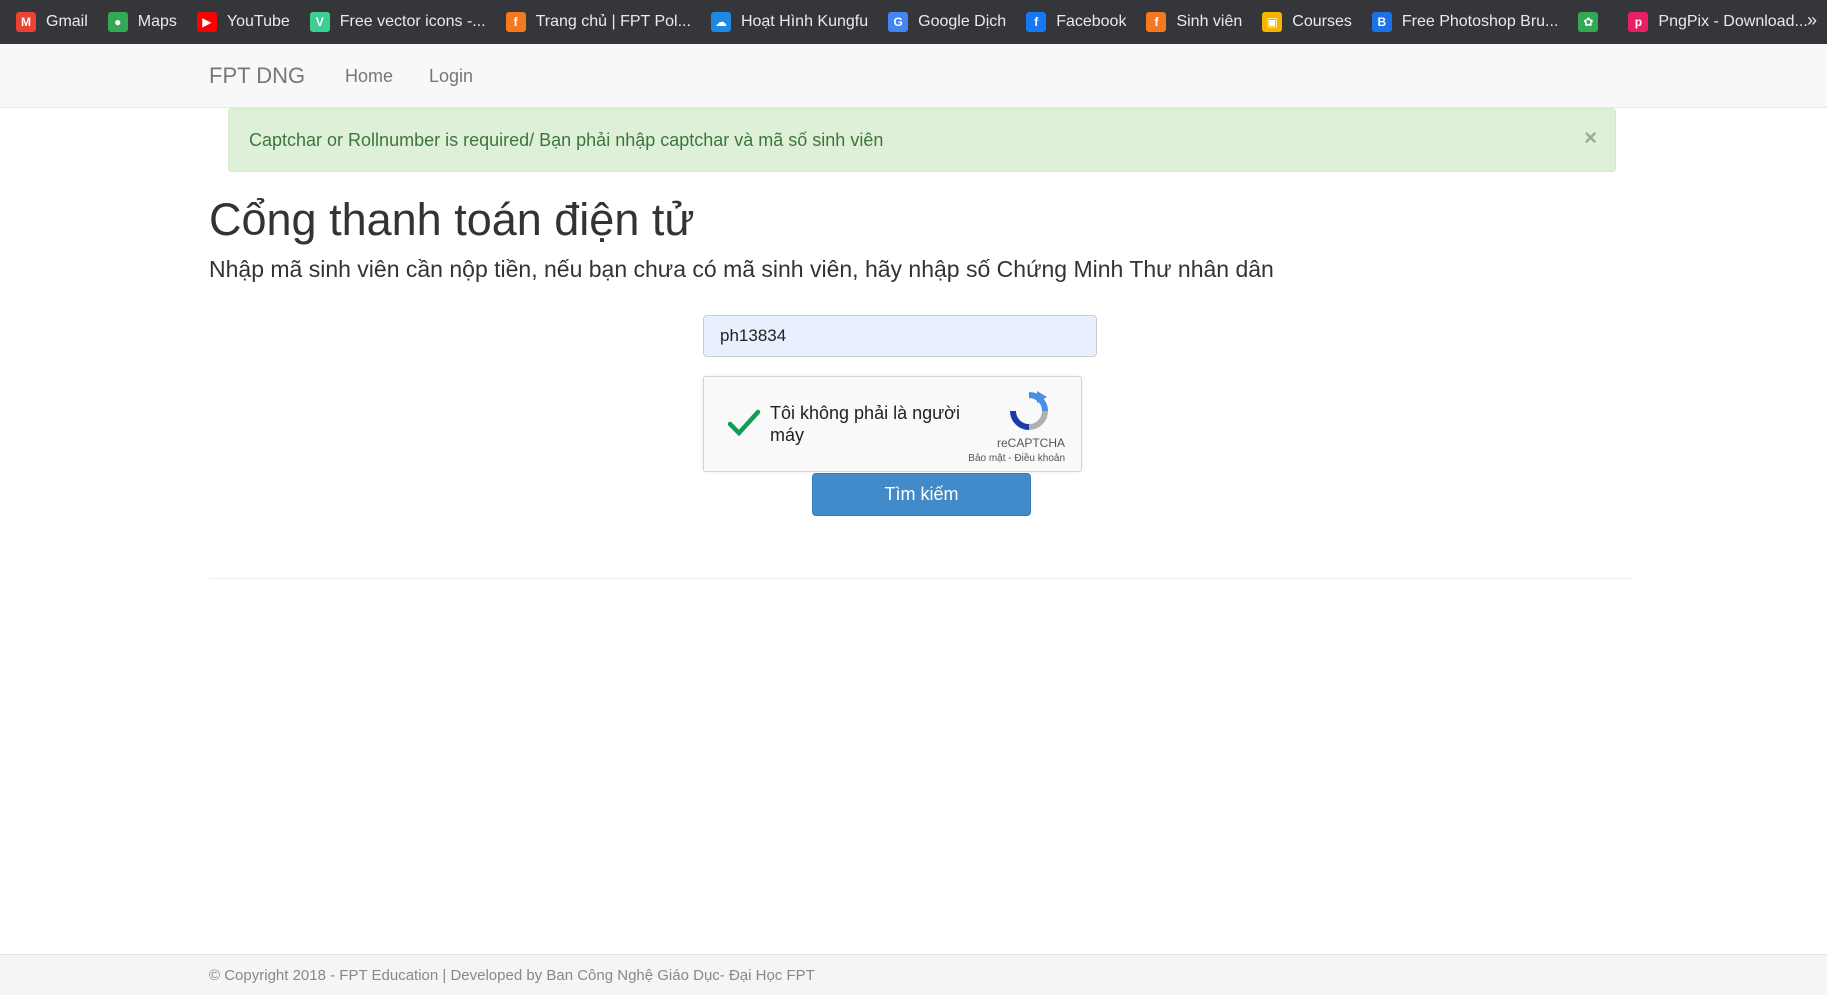 The height and width of the screenshot is (995, 1827). What do you see at coordinates (1381, 22) in the screenshot?
I see `brusheezy-icon: B` at bounding box center [1381, 22].